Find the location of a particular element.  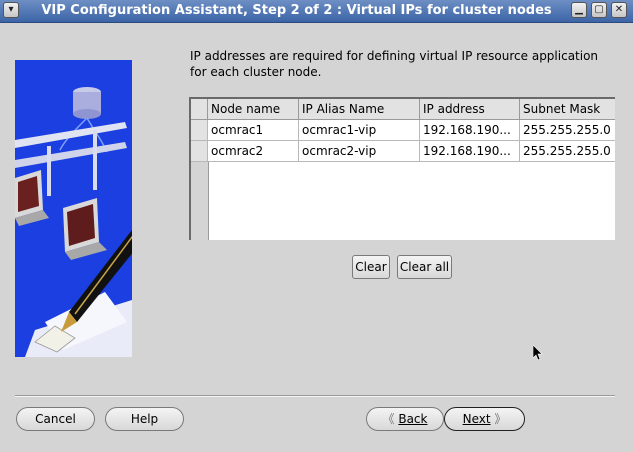

network-pen-icon is located at coordinates (73, 222).